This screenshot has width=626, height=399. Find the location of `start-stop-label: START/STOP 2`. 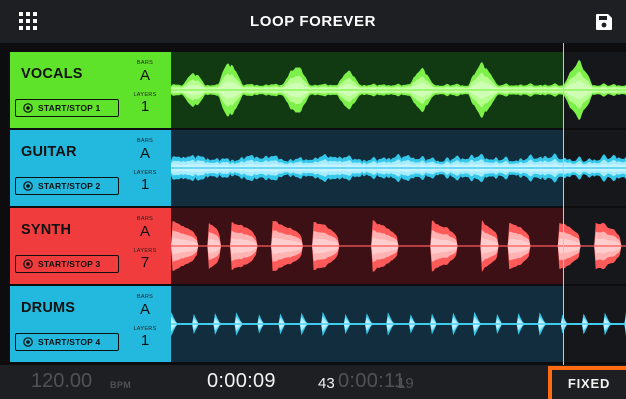

start-stop-label: START/STOP 2 is located at coordinates (69, 186).